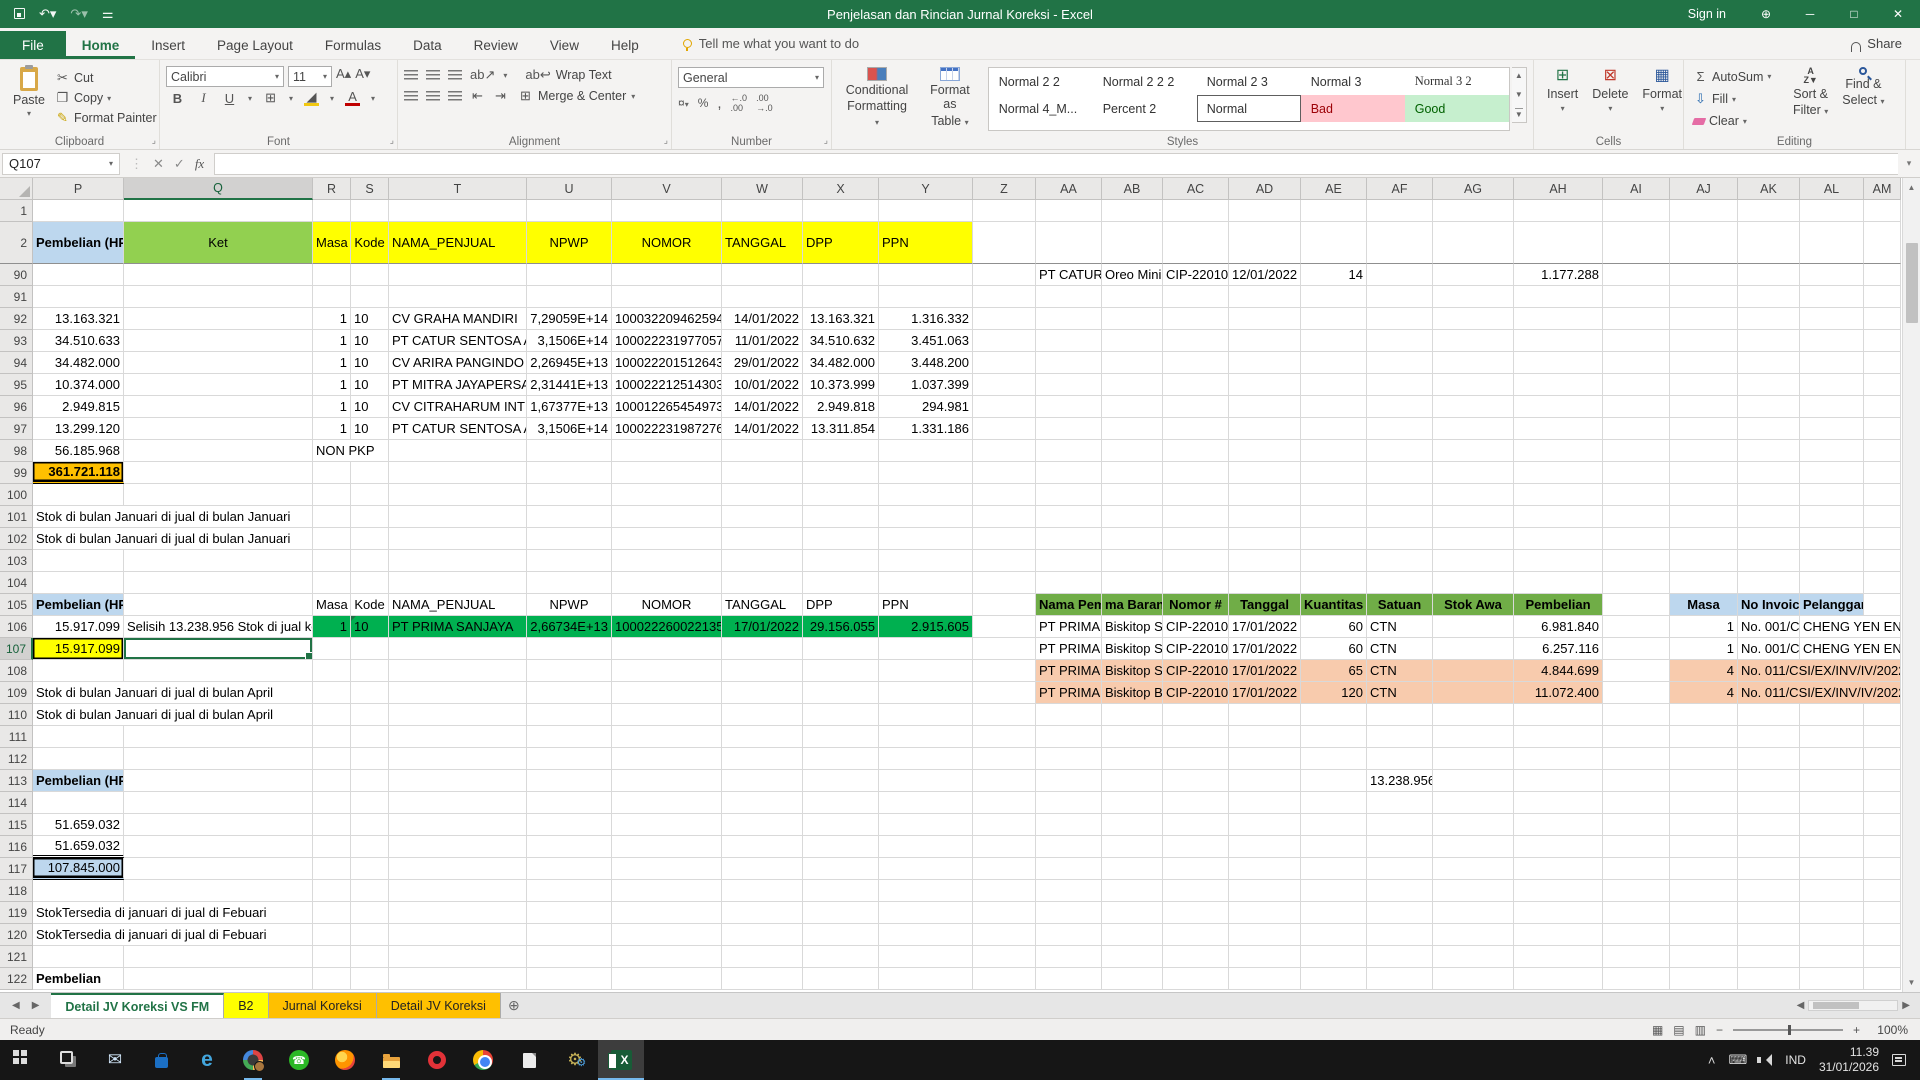 This screenshot has width=1920, height=1080. What do you see at coordinates (1334, 737) in the screenshot?
I see `cell-AE111` at bounding box center [1334, 737].